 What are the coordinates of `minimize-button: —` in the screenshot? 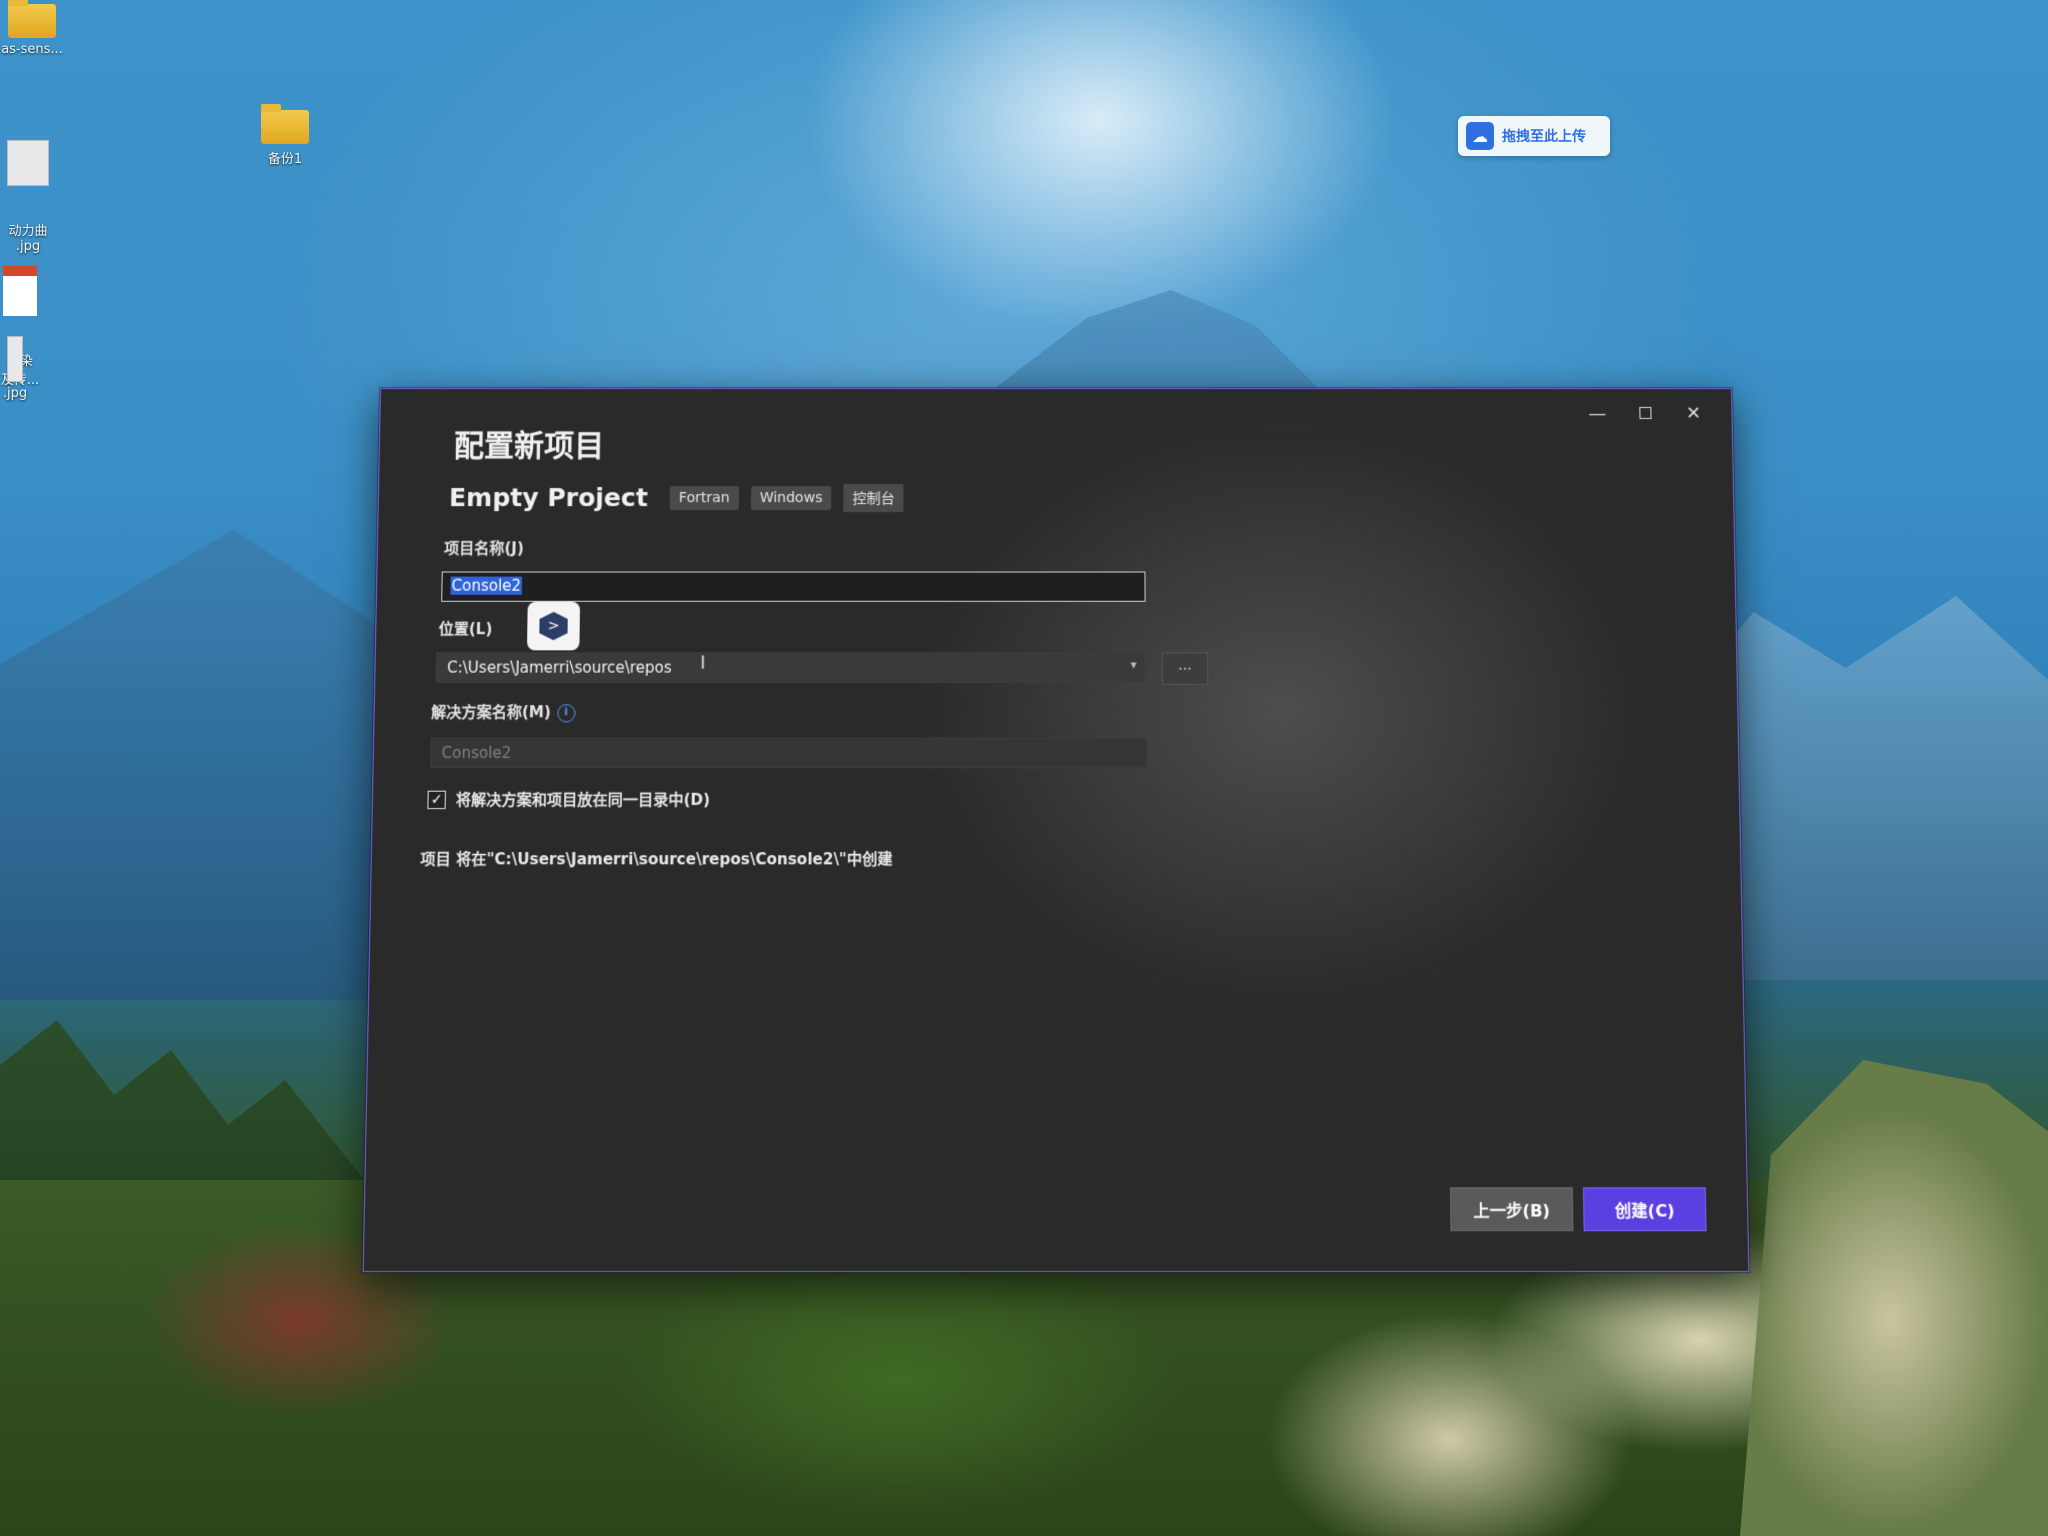 It's located at (1597, 413).